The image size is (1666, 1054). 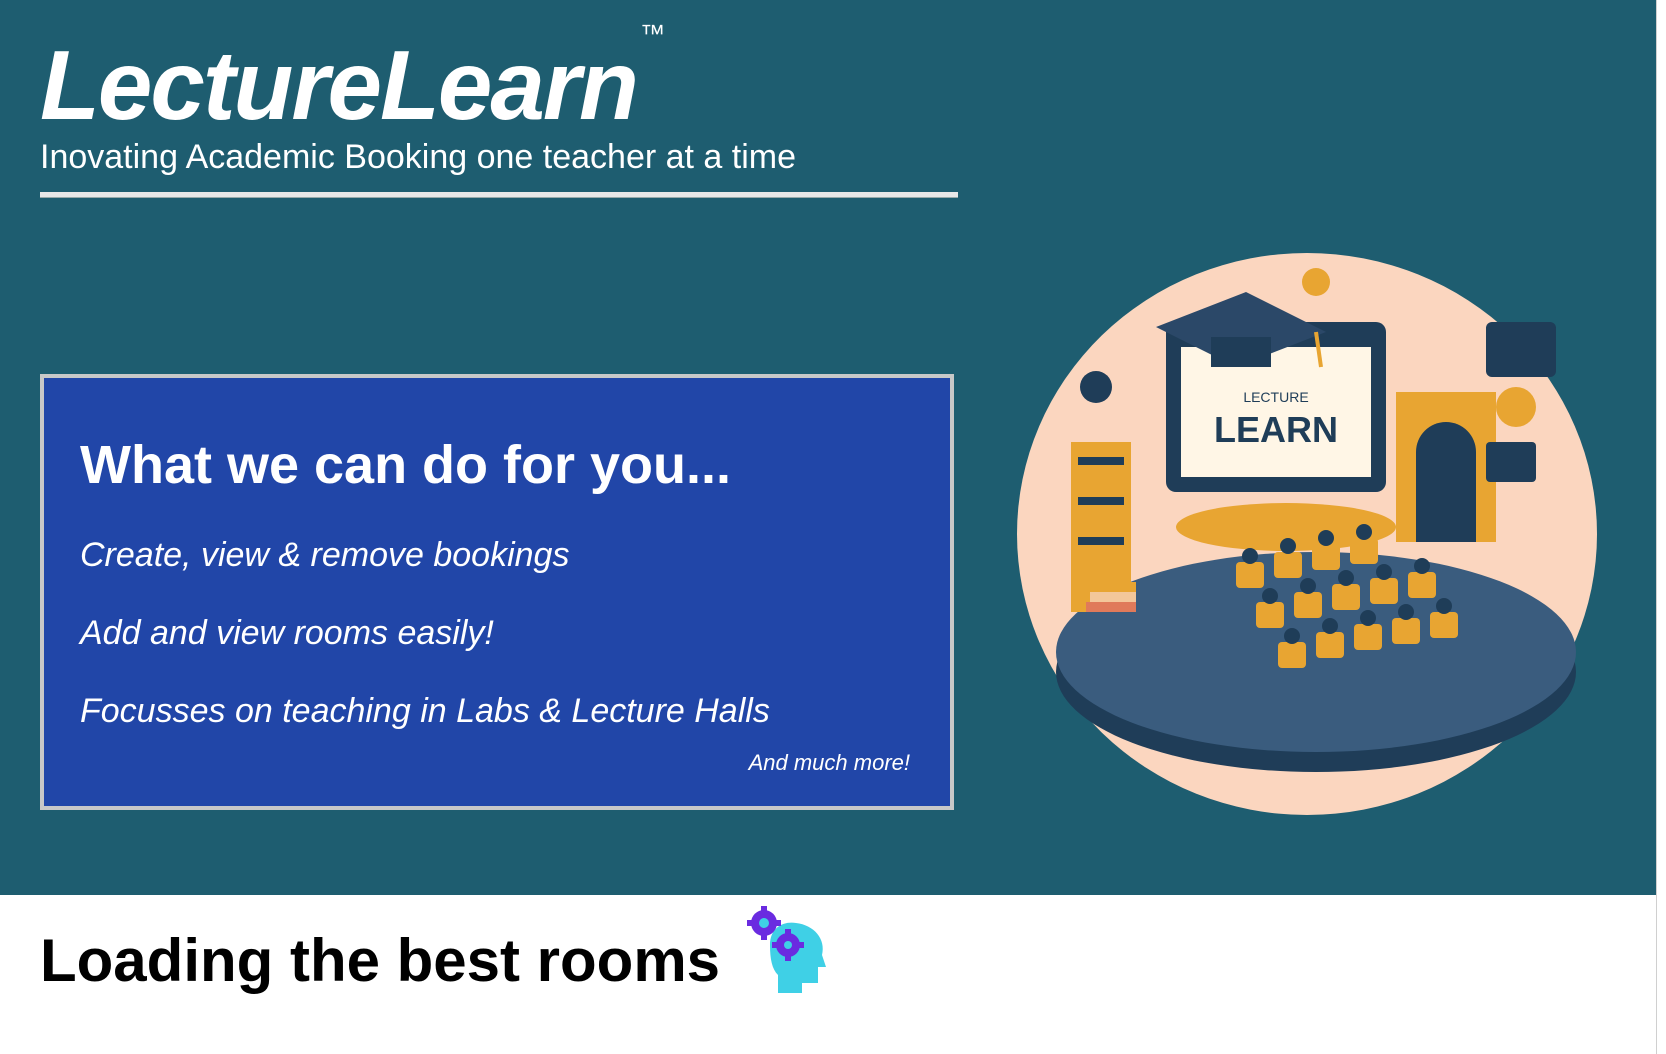 What do you see at coordinates (287, 633) in the screenshot?
I see `feature-item-rooms: Add and view rooms easily!` at bounding box center [287, 633].